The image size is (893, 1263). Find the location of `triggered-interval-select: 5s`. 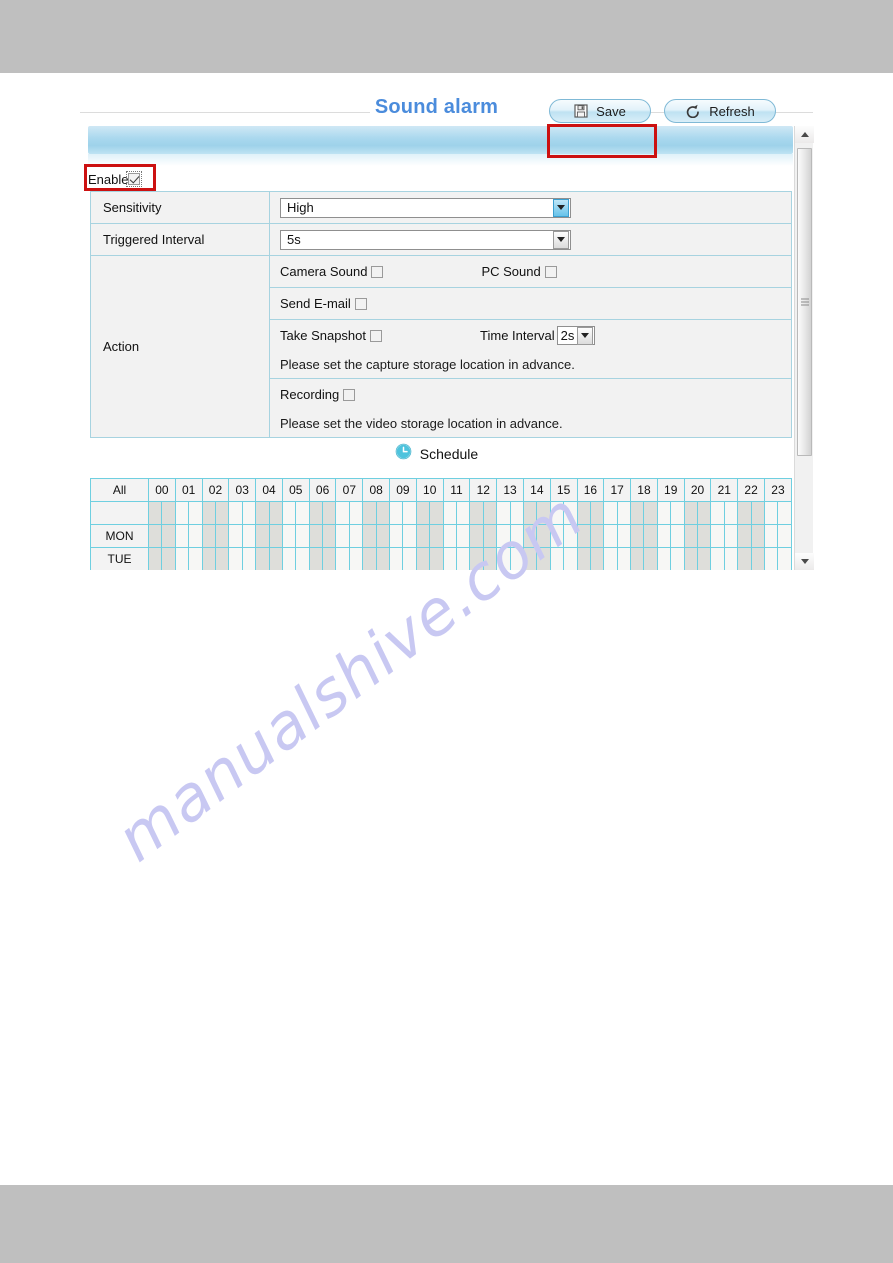

triggered-interval-select: 5s is located at coordinates (425, 239).